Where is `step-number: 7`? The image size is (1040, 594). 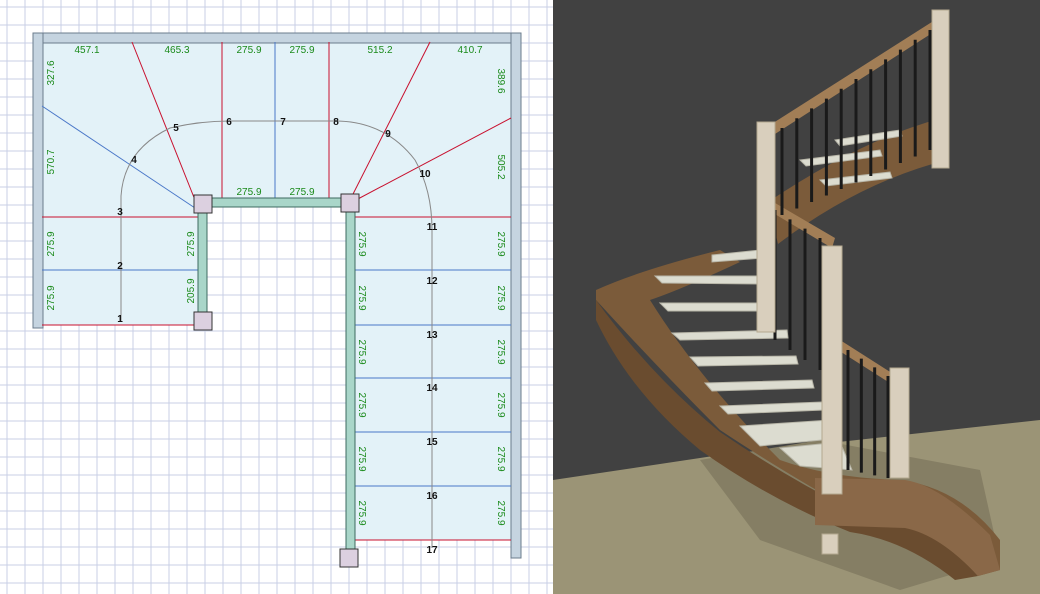 step-number: 7 is located at coordinates (283, 122).